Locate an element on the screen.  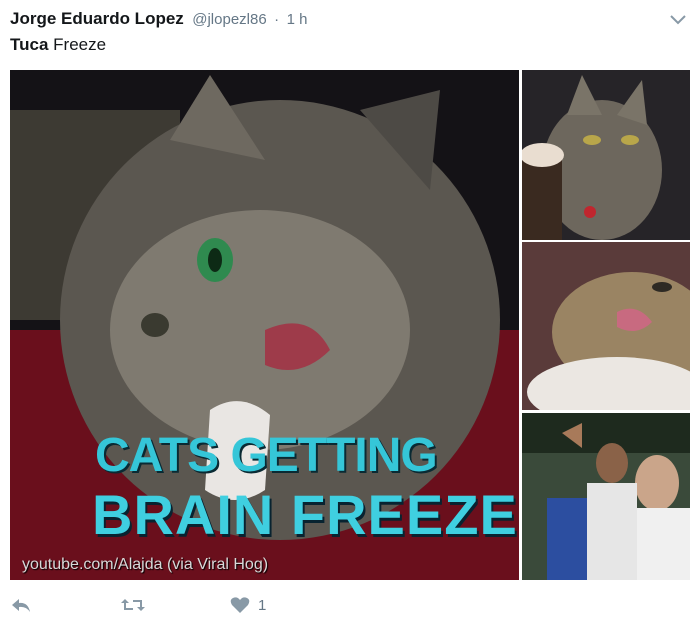
like-count: 1 is located at coordinates (262, 605).